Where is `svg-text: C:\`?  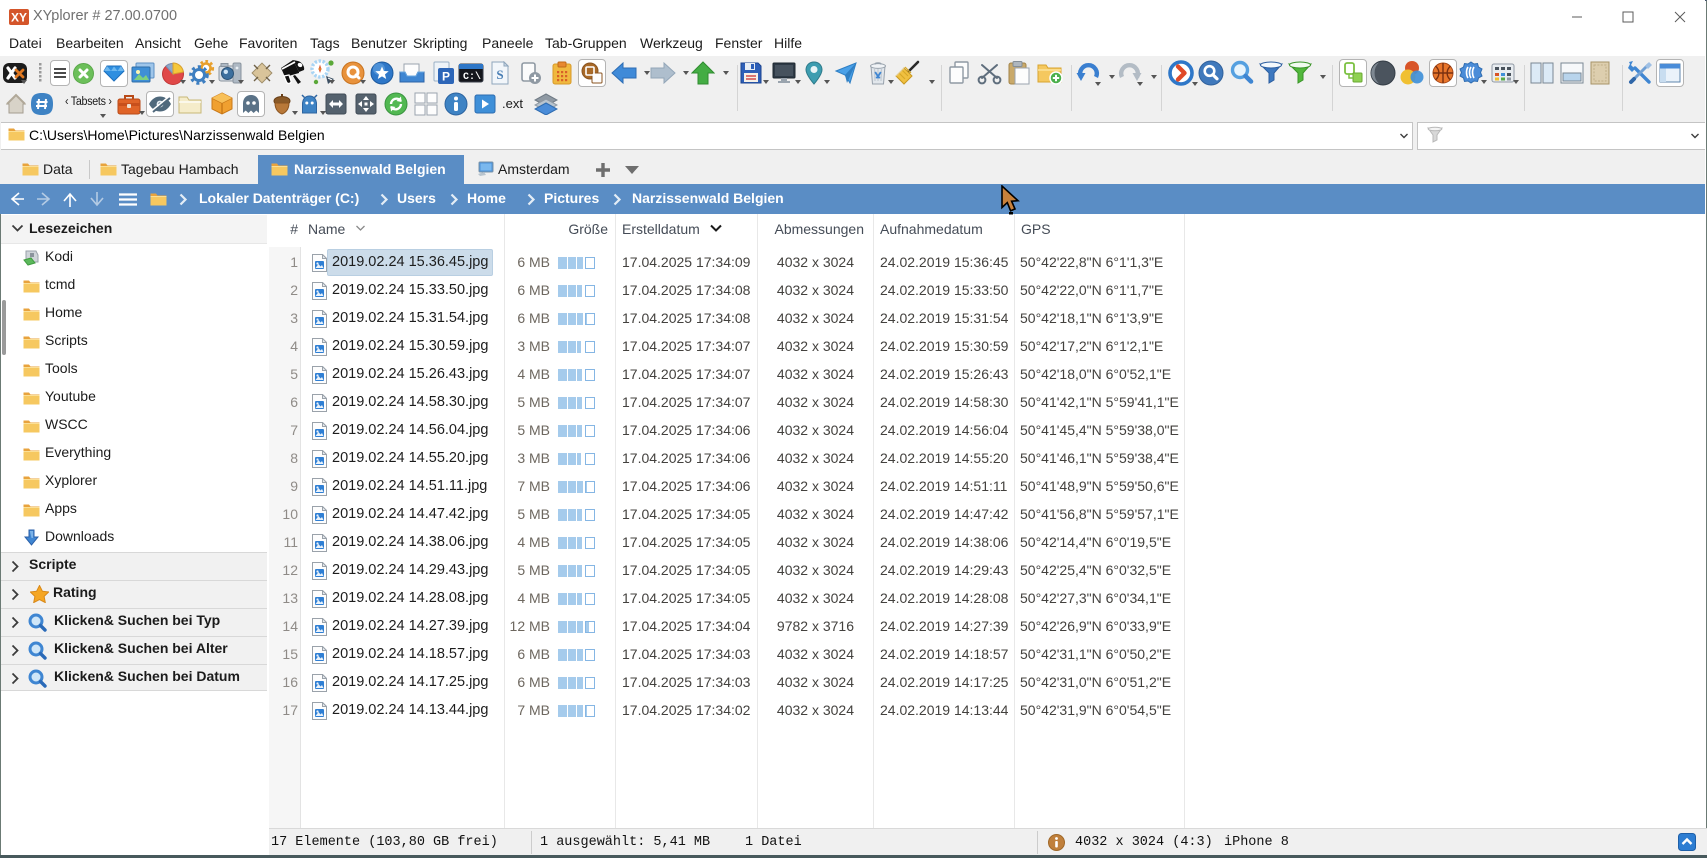
svg-text: C:\ is located at coordinates (472, 77).